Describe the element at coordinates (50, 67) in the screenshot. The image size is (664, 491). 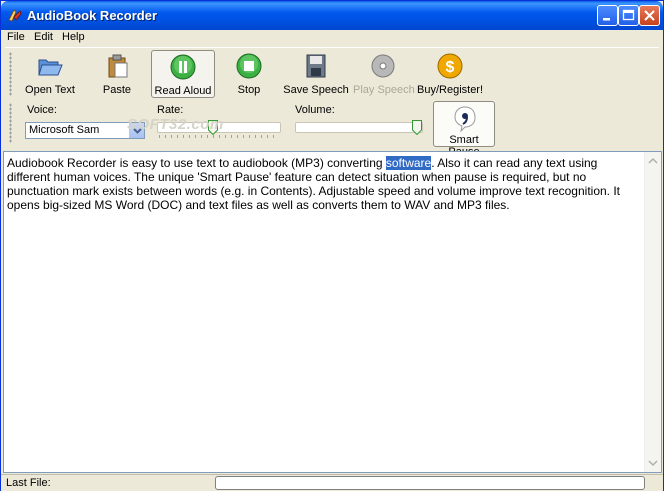
I see `open-folder-icon` at that location.